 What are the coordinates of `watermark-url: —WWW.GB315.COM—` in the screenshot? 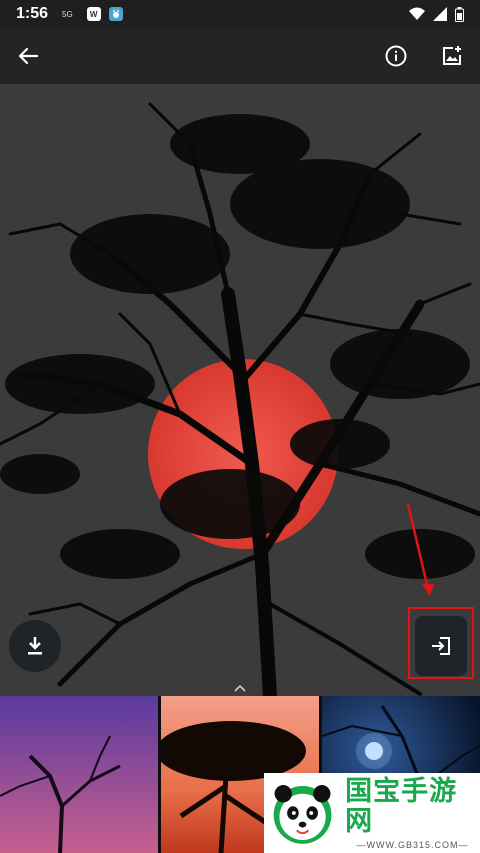 It's located at (412, 845).